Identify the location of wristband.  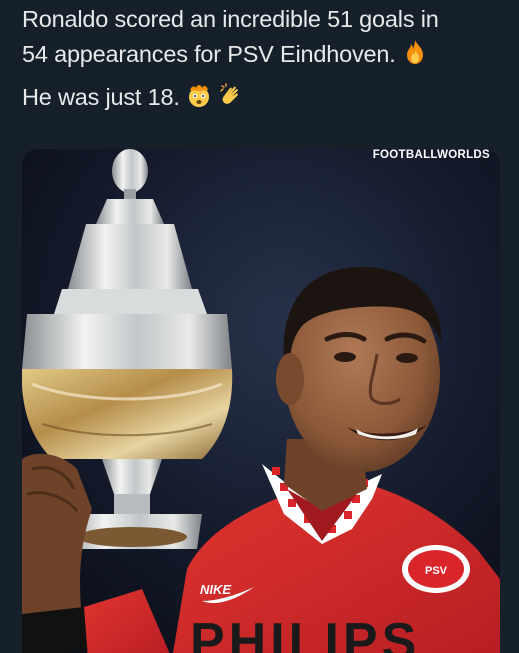
(55, 630).